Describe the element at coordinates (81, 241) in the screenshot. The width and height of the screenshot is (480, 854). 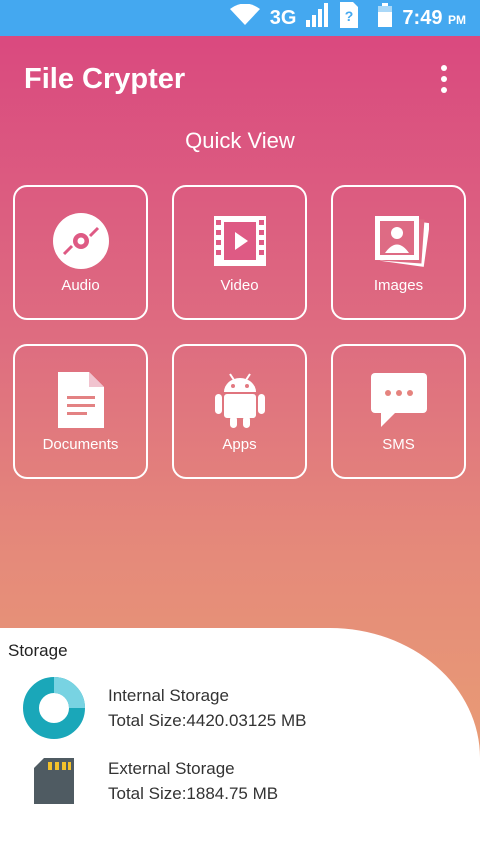
I see `audio-disc-icon` at that location.